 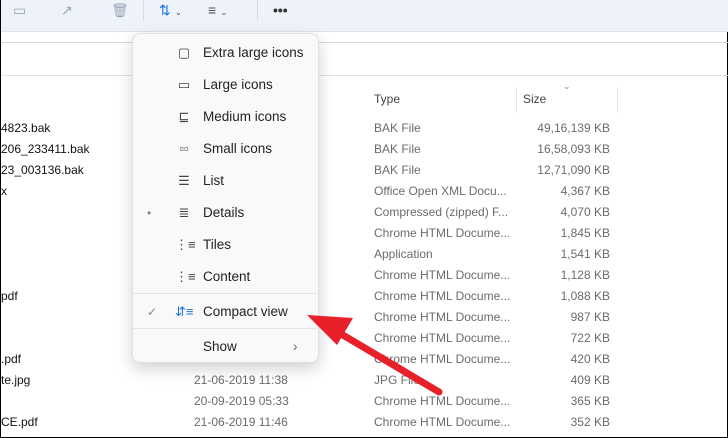 I want to click on red-arrow-annotation, so click(x=375, y=355).